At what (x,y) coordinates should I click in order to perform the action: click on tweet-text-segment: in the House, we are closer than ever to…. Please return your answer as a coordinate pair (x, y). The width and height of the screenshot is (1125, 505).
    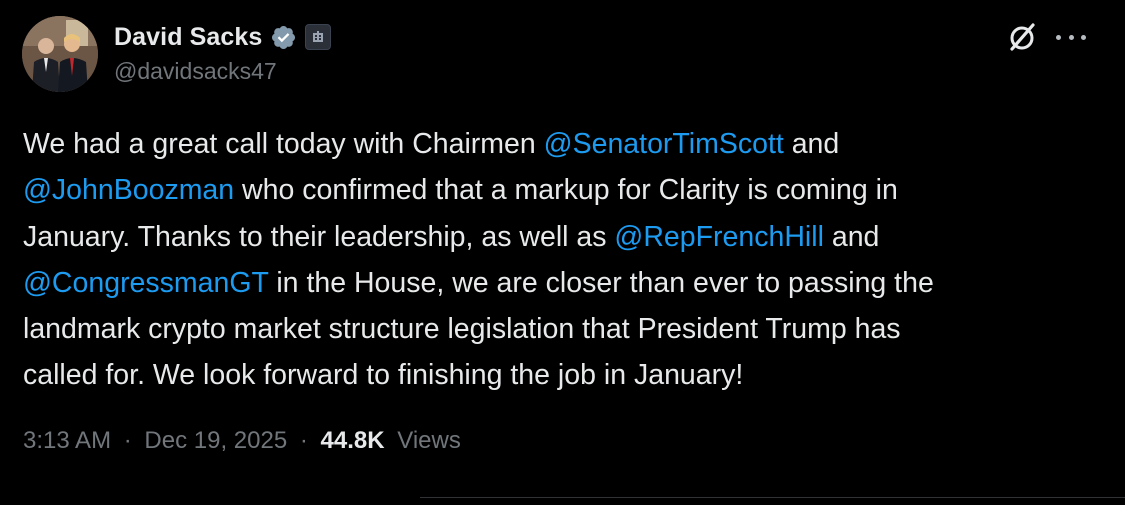
    Looking at the image, I should click on (601, 282).